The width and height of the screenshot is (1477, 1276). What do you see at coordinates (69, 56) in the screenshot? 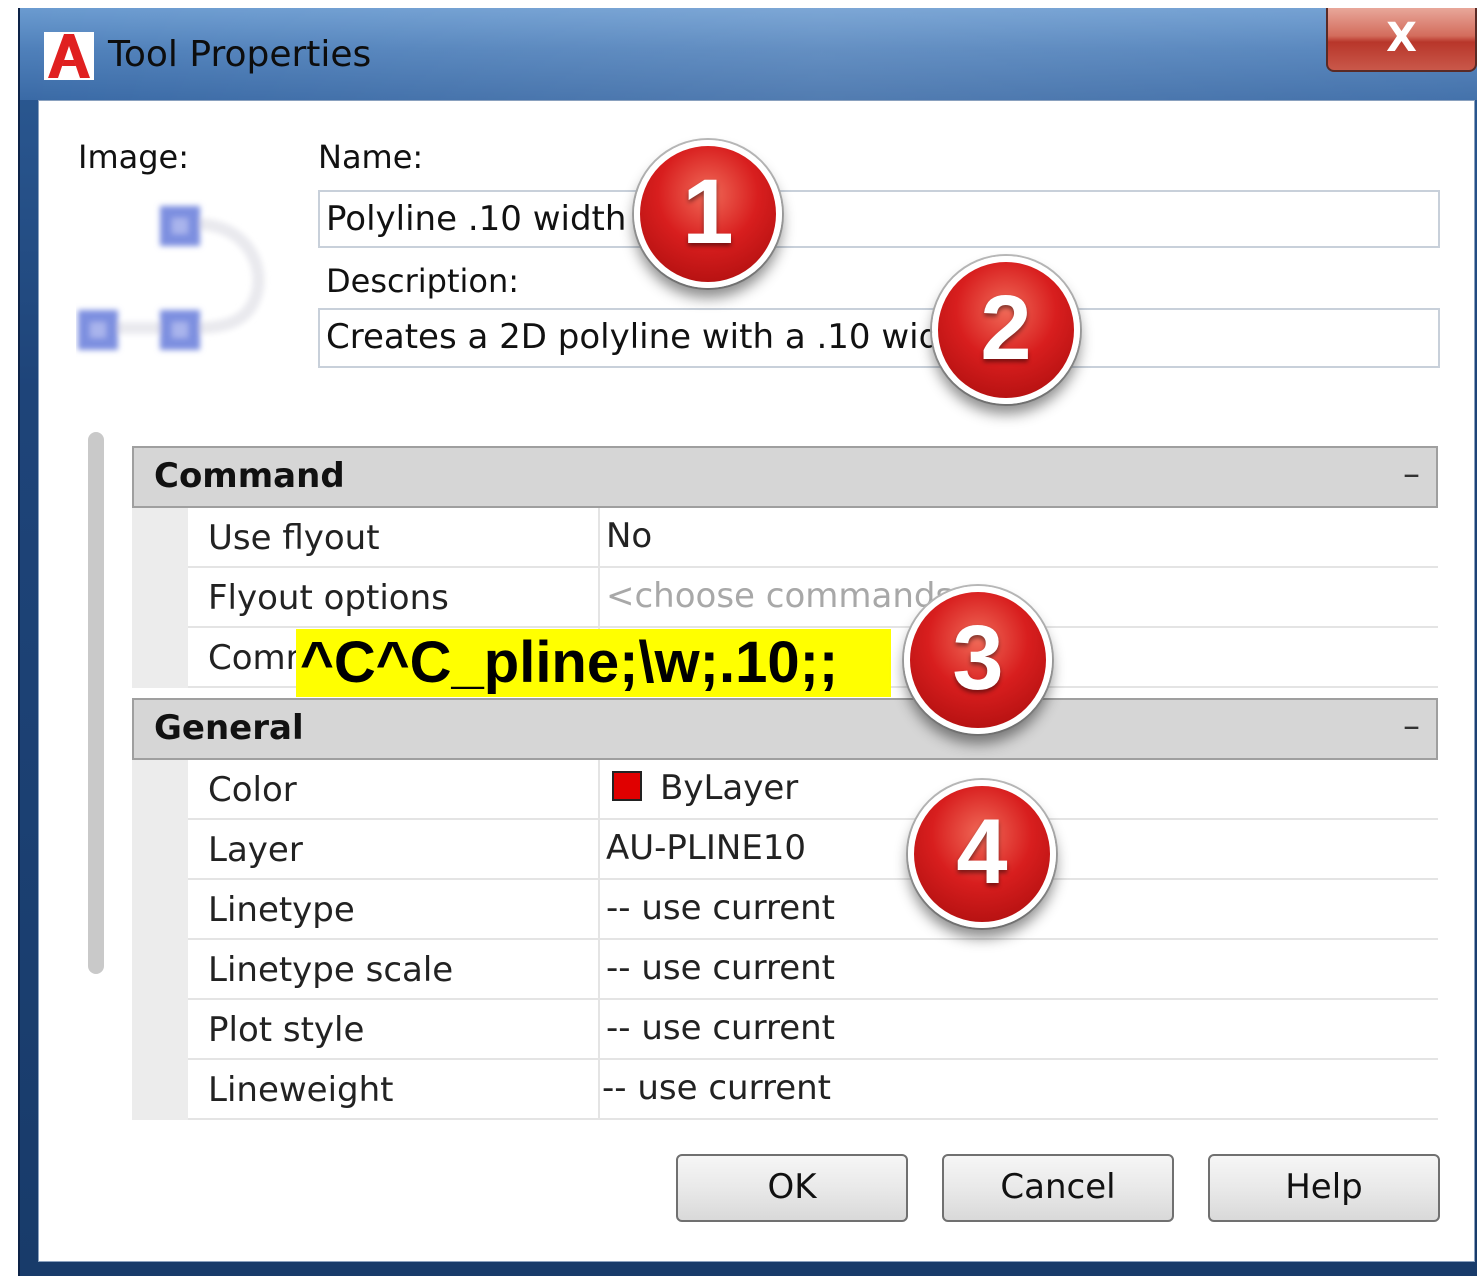
I see `autocad-logo-icon` at bounding box center [69, 56].